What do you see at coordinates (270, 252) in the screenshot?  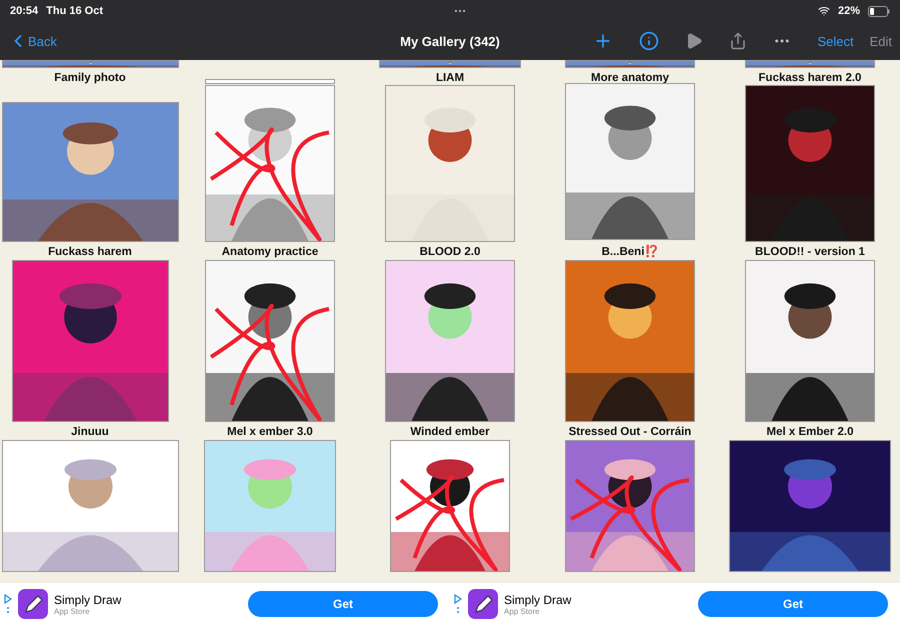 I see `artwork-title: Anatomy practice` at bounding box center [270, 252].